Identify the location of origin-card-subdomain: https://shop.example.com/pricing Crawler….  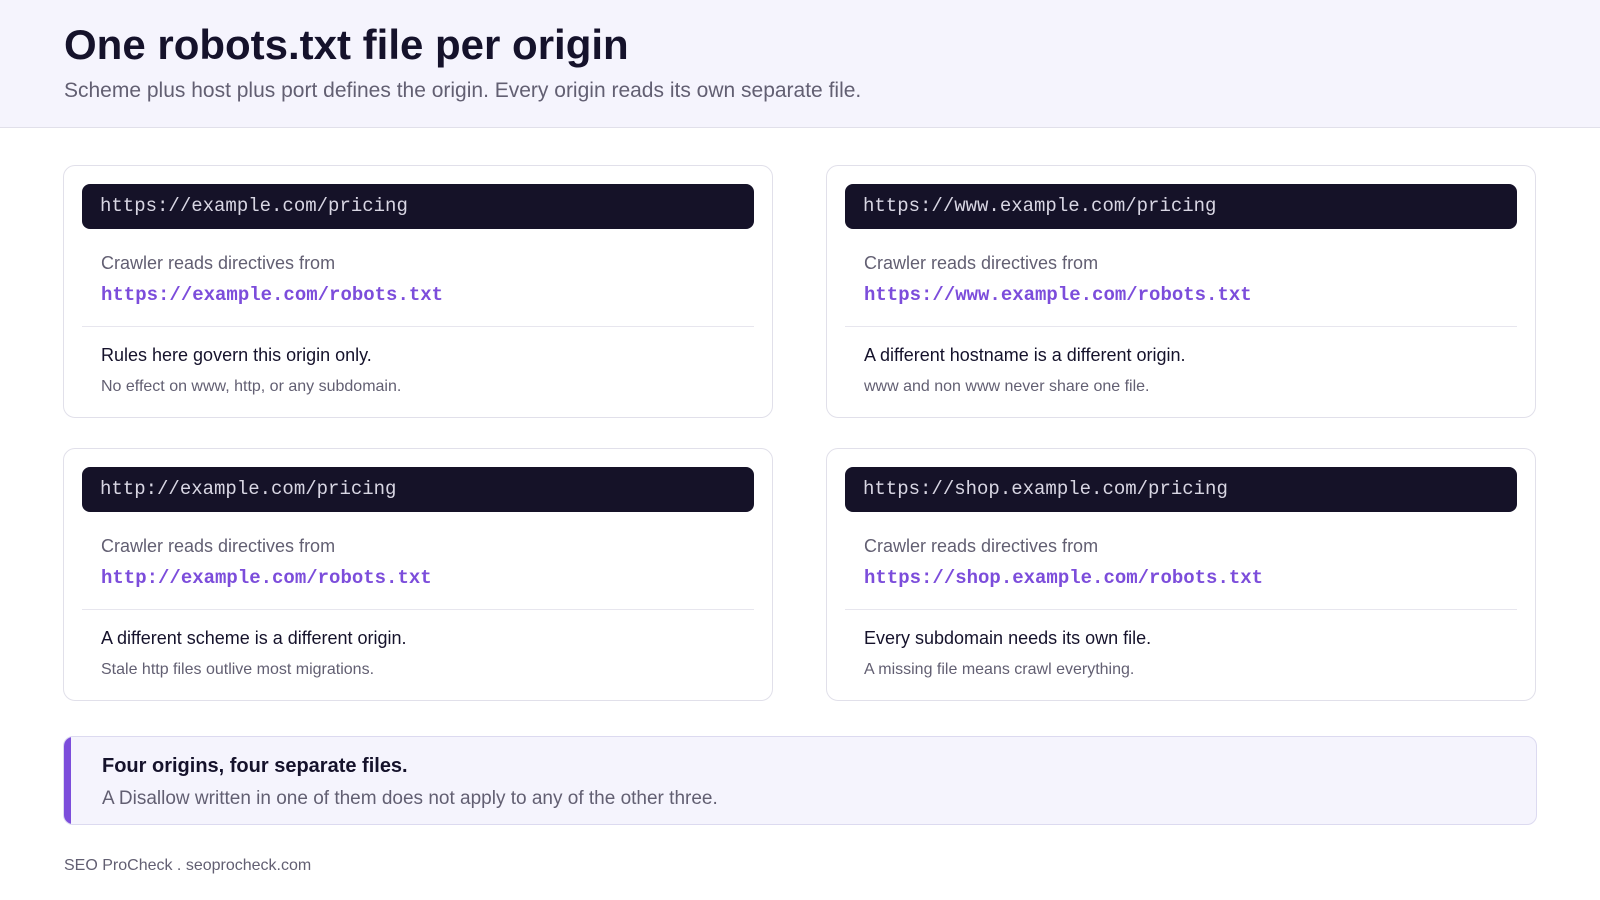
(1181, 574).